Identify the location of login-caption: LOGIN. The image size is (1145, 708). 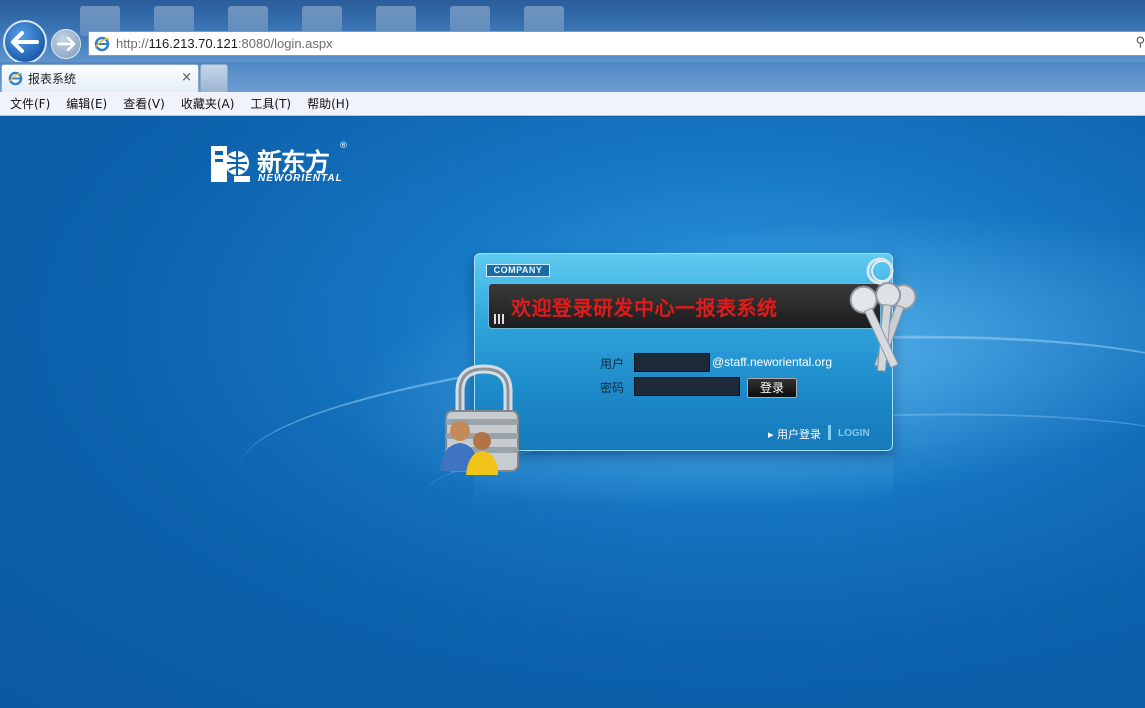
(854, 433).